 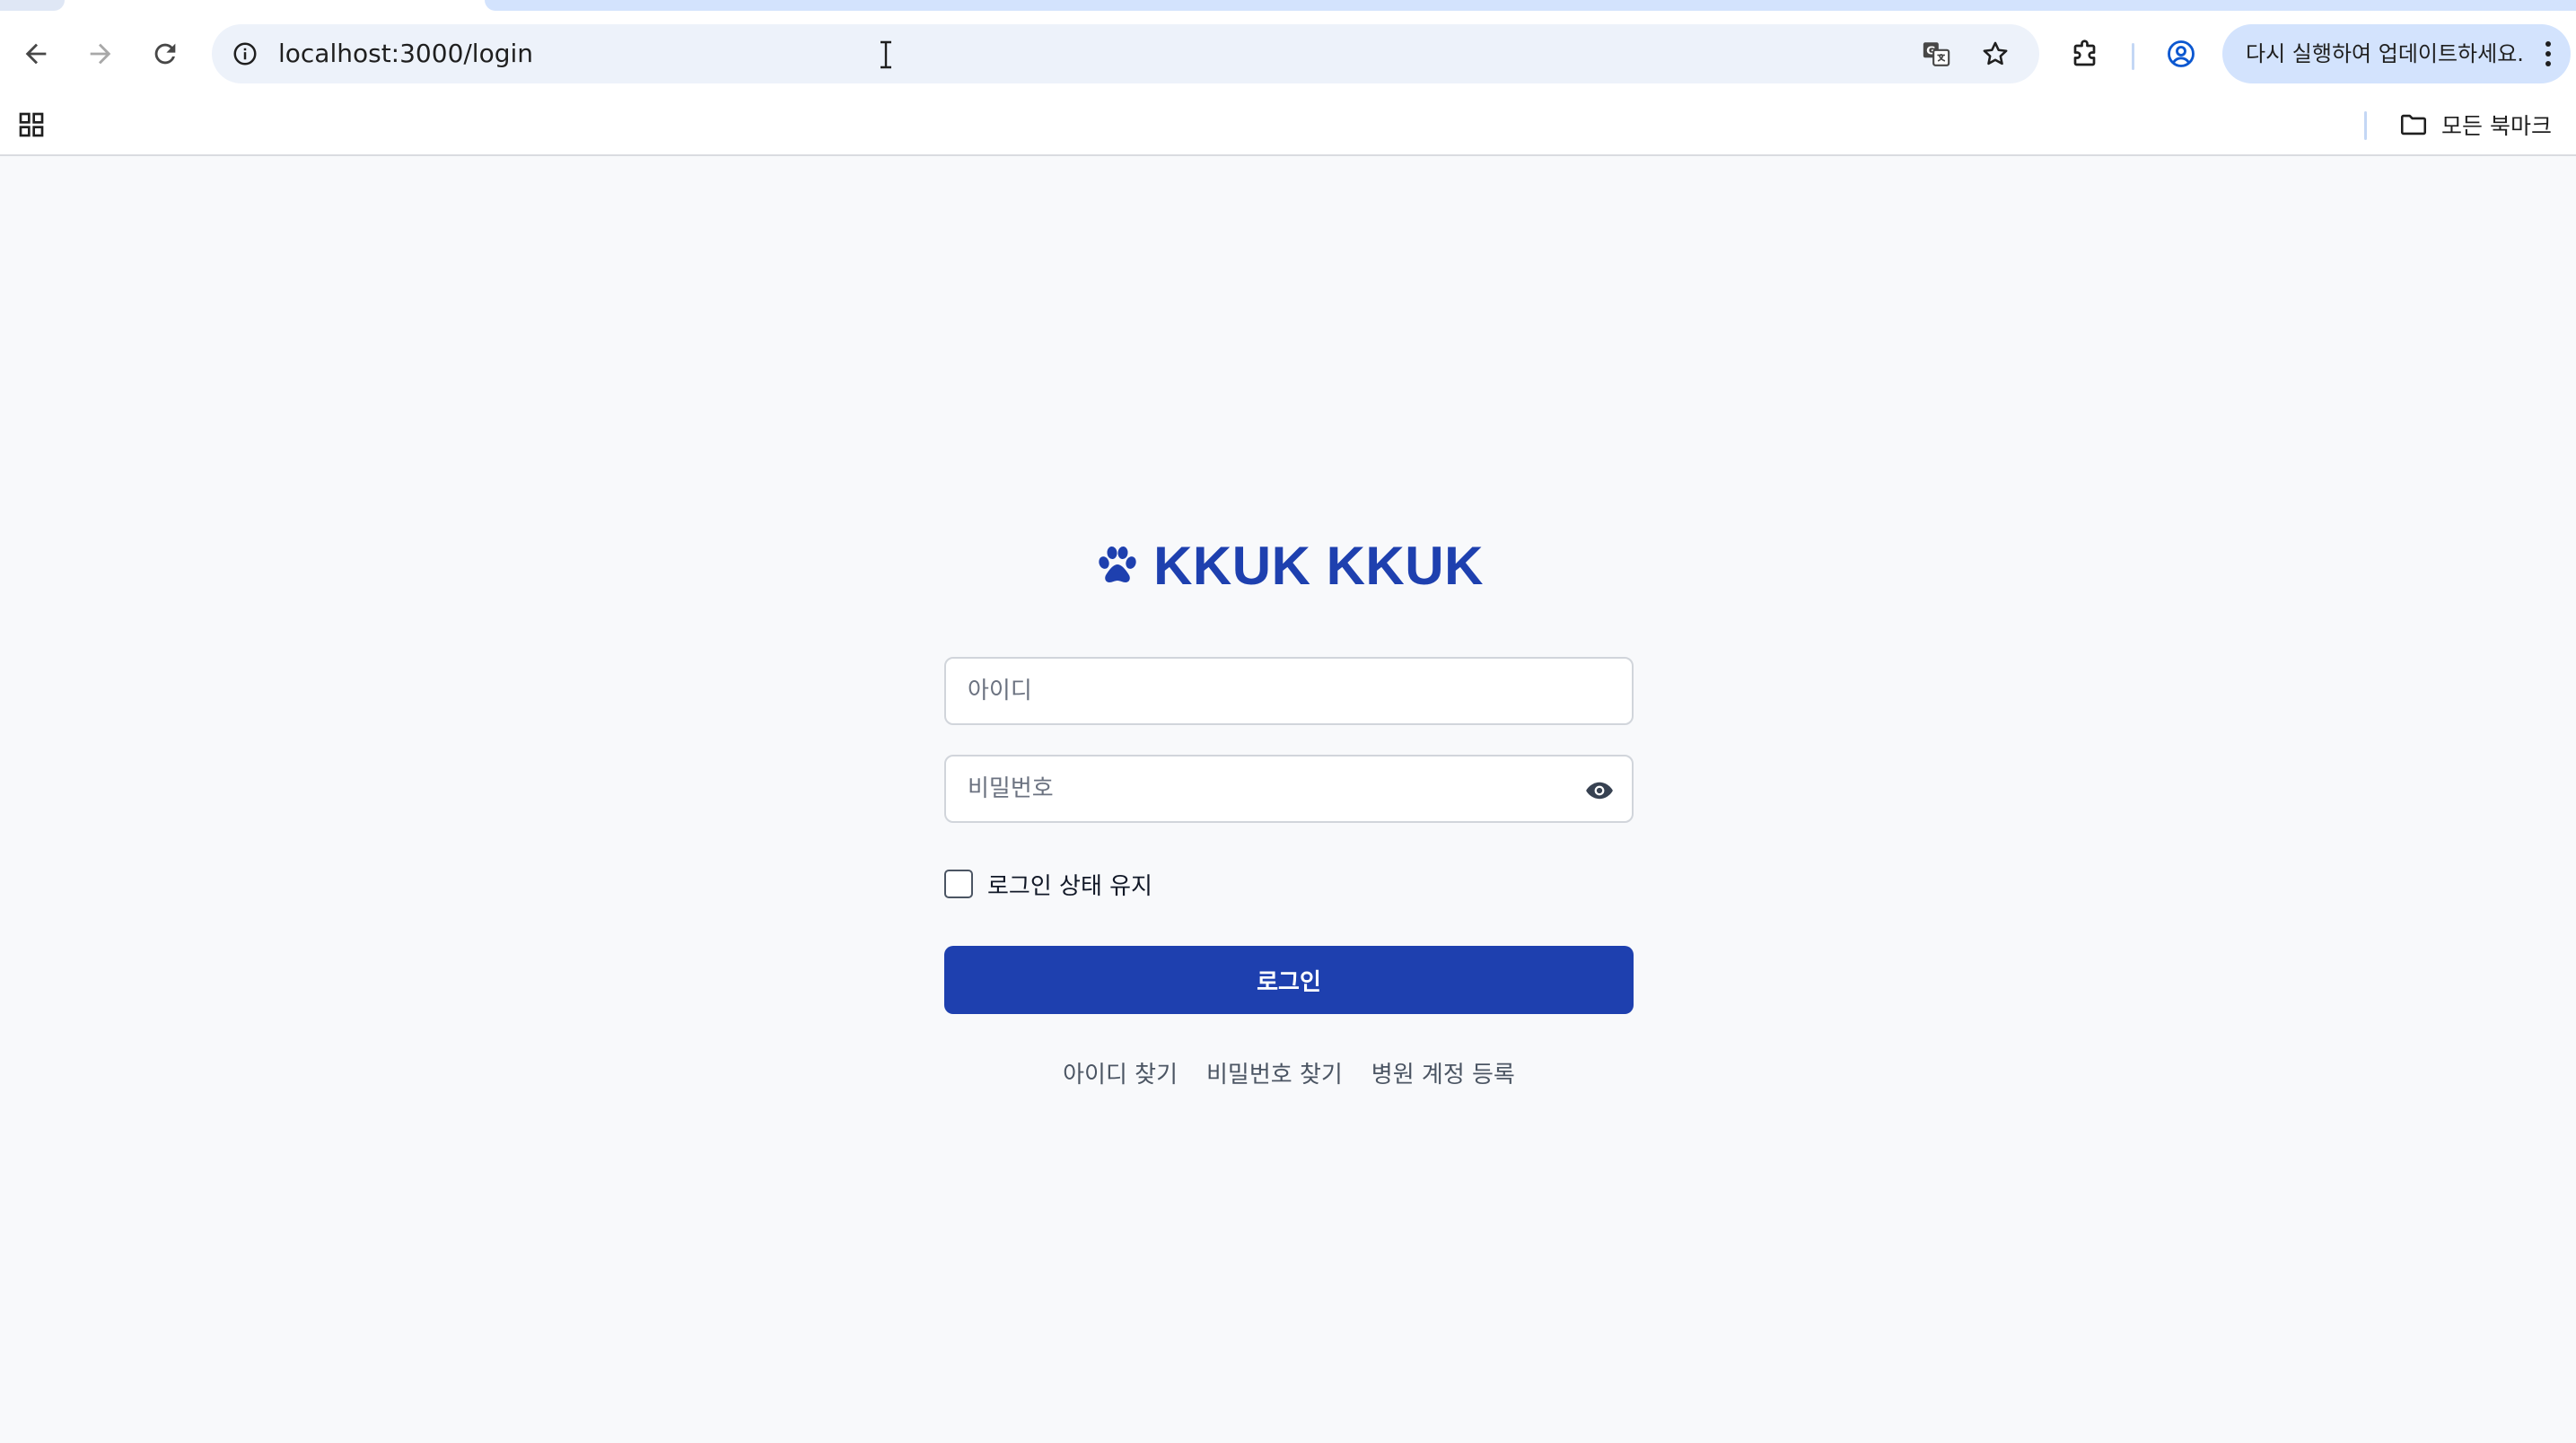 I want to click on bookmark-star-button, so click(x=1995, y=54).